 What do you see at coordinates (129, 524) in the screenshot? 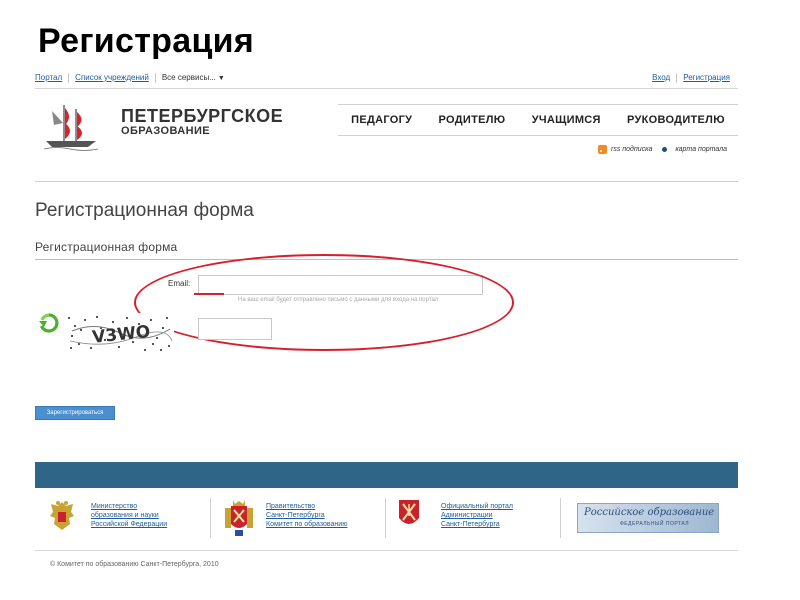
I see `footer-link-line: Российской Федерации` at bounding box center [129, 524].